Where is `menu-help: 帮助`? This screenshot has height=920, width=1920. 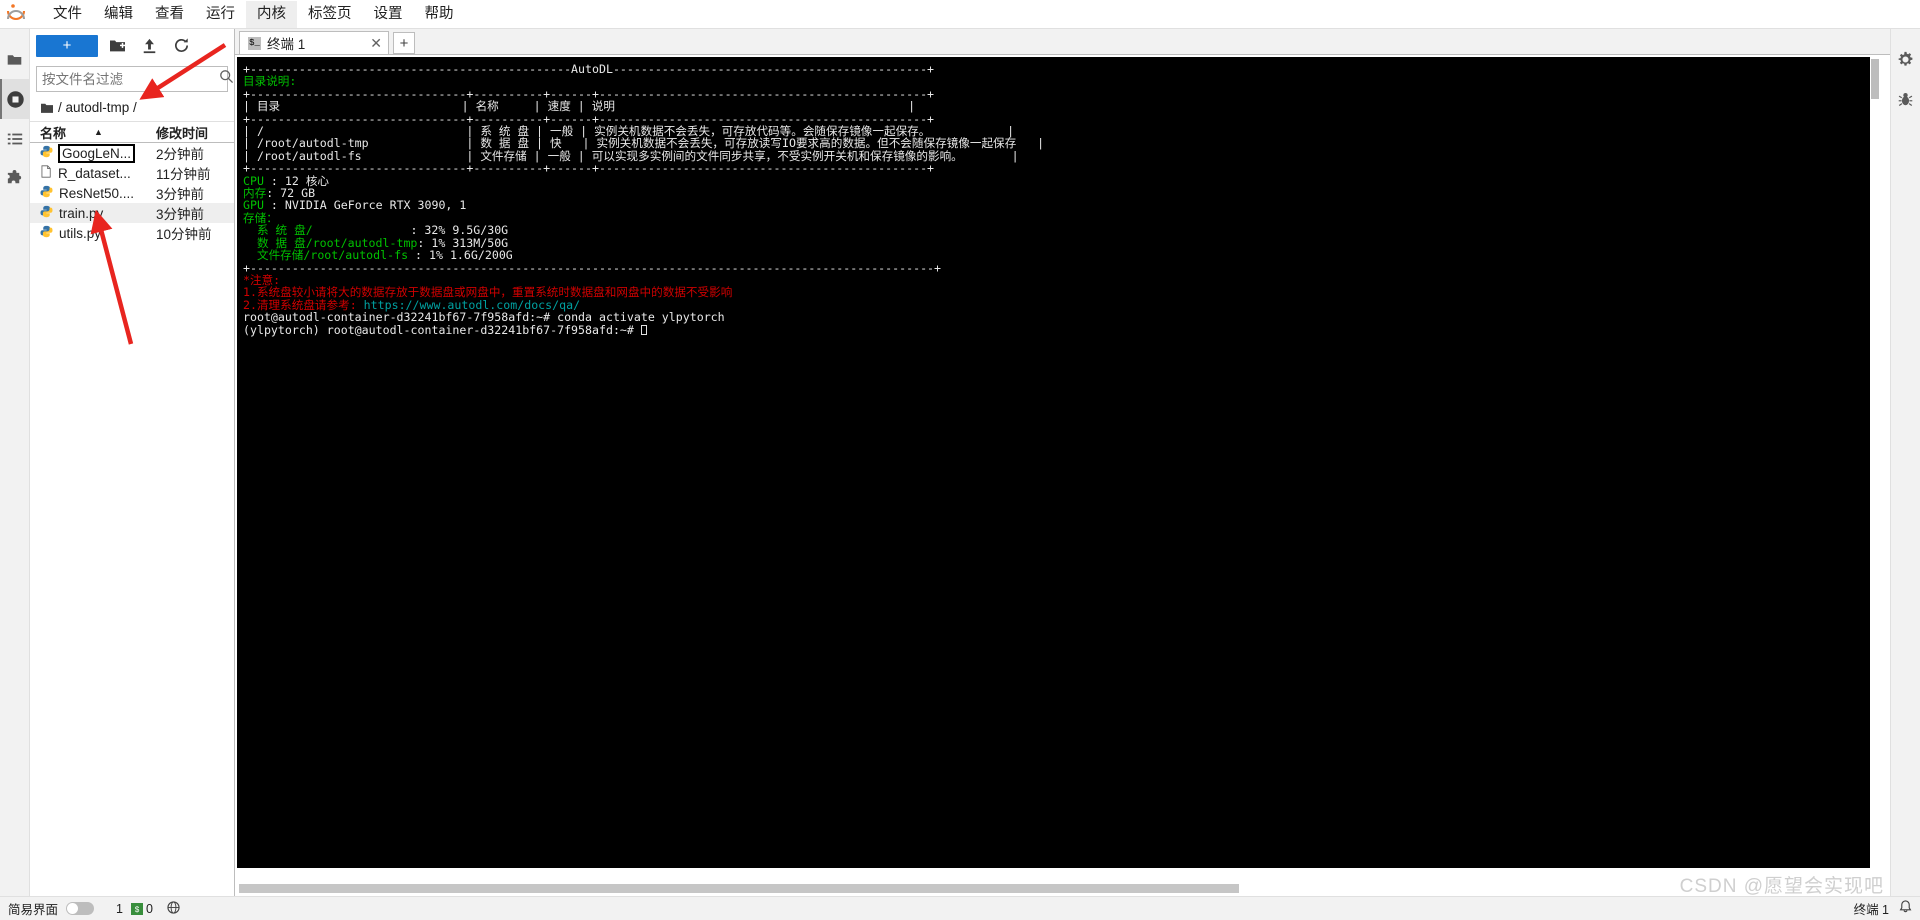 menu-help: 帮助 is located at coordinates (439, 14).